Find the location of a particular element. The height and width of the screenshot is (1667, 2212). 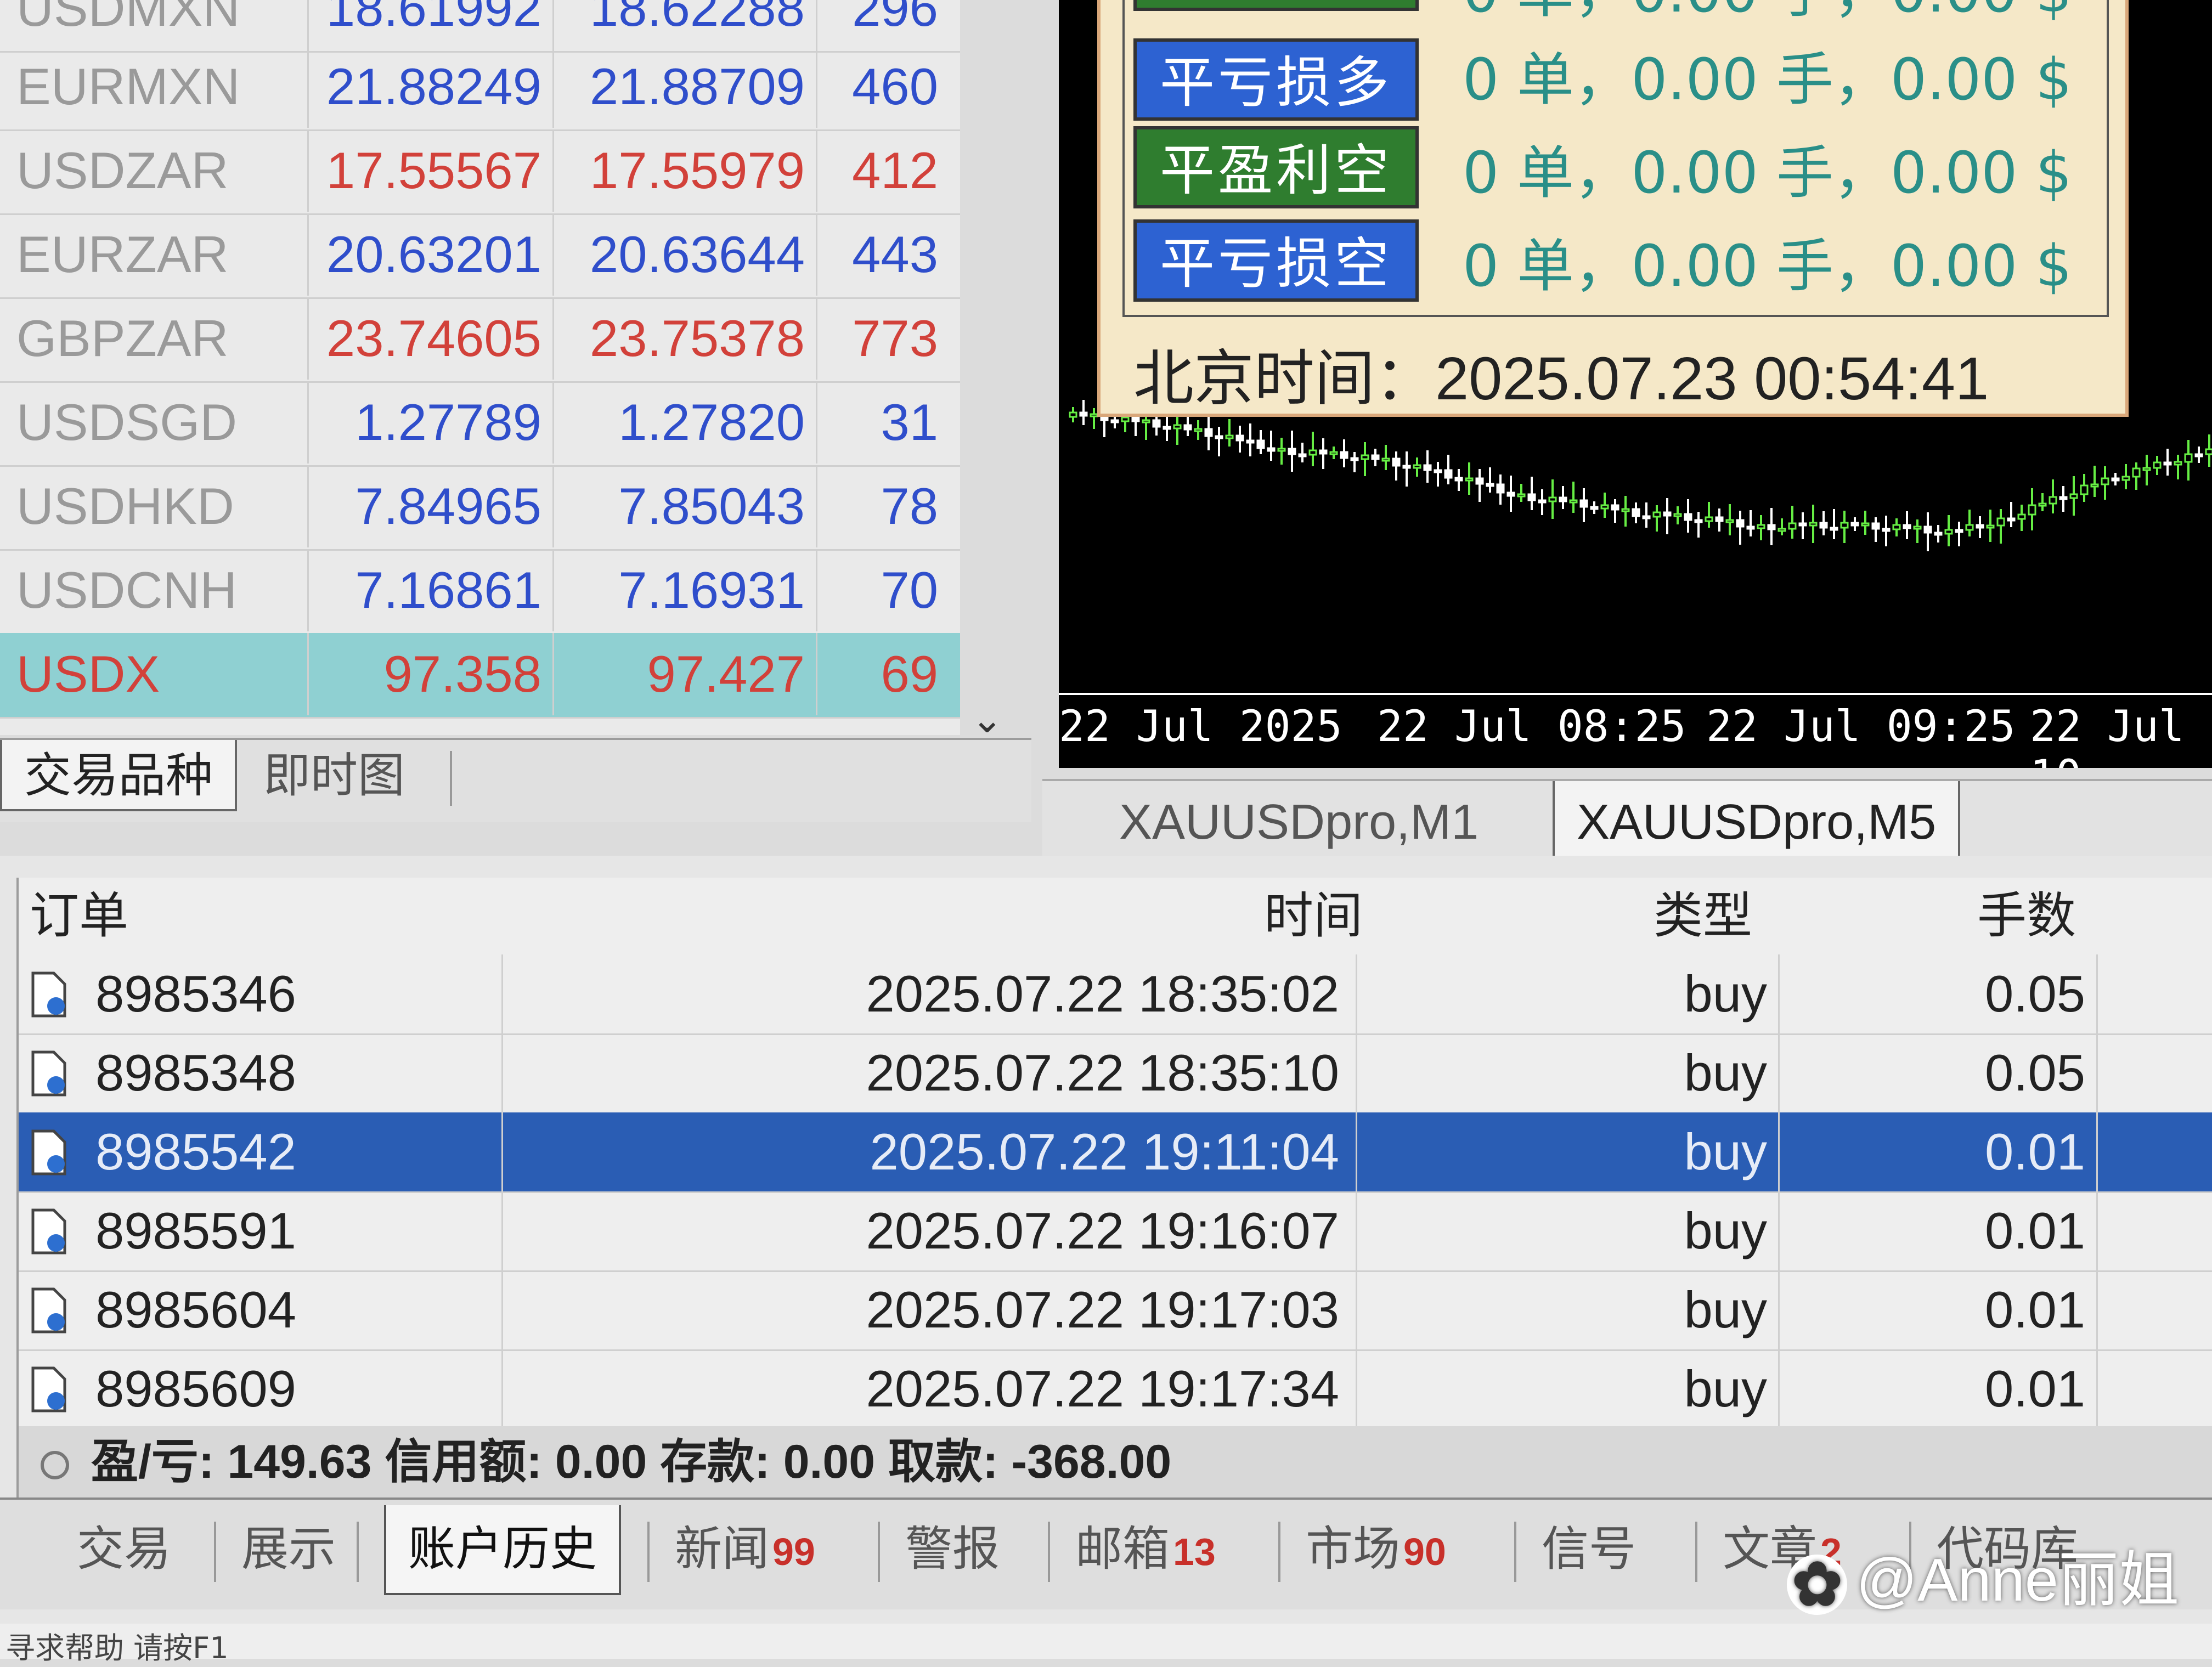

spread-cell: 460 is located at coordinates (895, 87).